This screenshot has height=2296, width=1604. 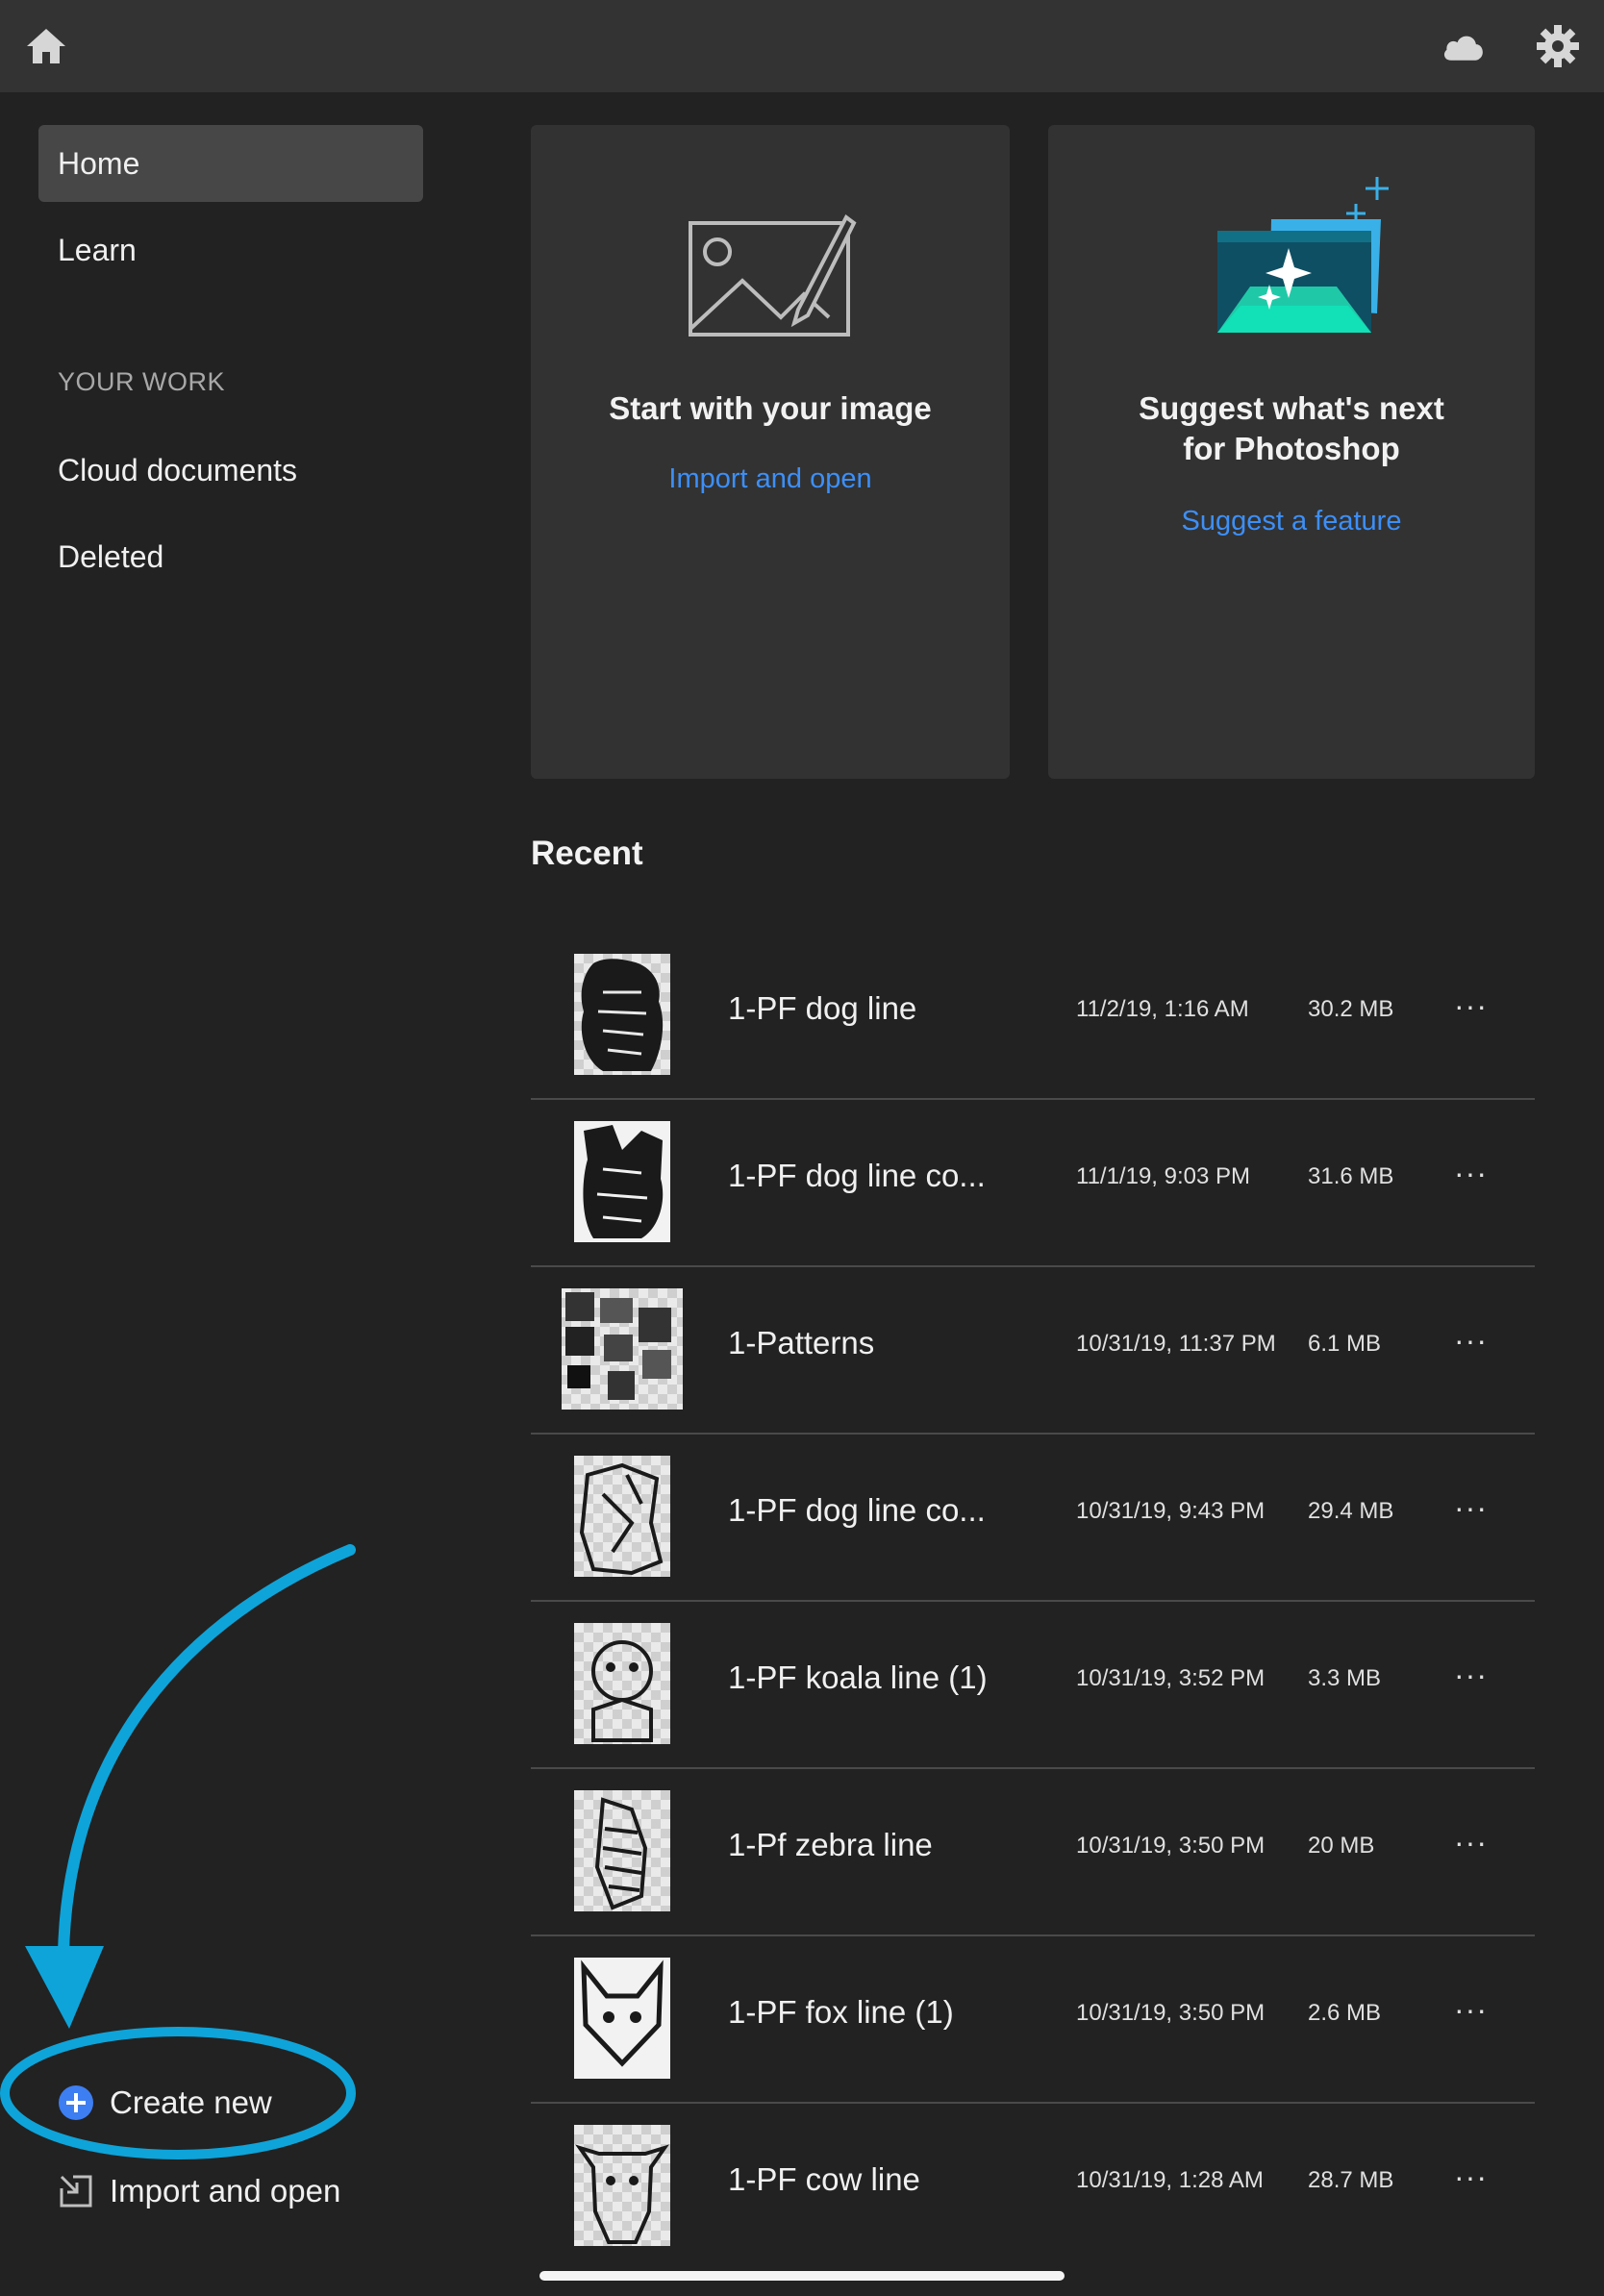 What do you see at coordinates (1351, 1176) in the screenshot?
I see `file-size: 31.6 MB` at bounding box center [1351, 1176].